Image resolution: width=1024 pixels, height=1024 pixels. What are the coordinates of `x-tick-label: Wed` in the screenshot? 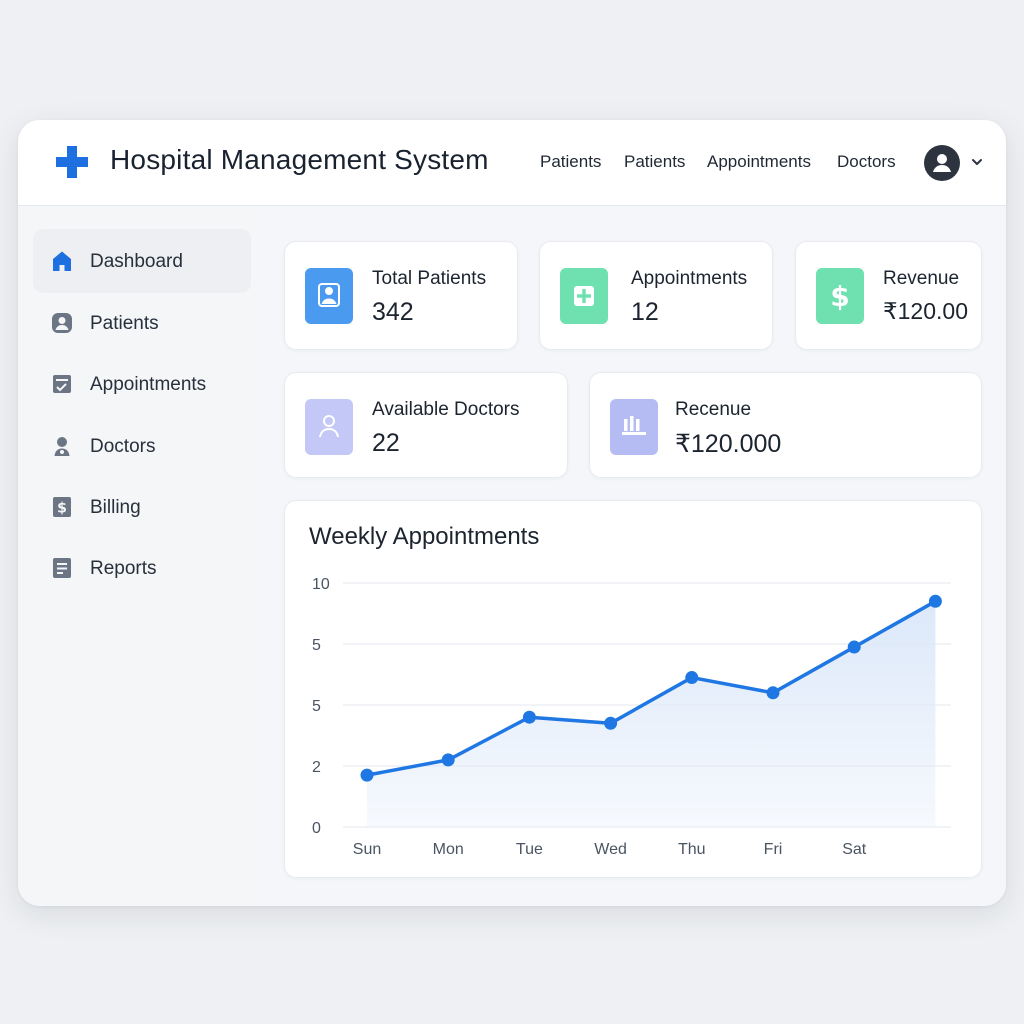 It's located at (610, 849).